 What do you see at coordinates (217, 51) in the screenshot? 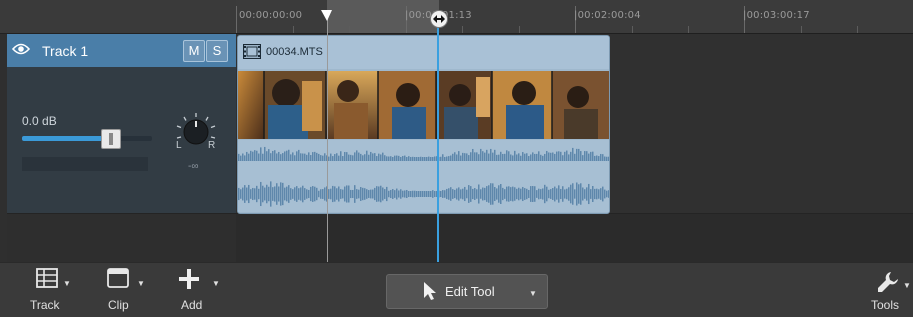
I see `solo-button: S` at bounding box center [217, 51].